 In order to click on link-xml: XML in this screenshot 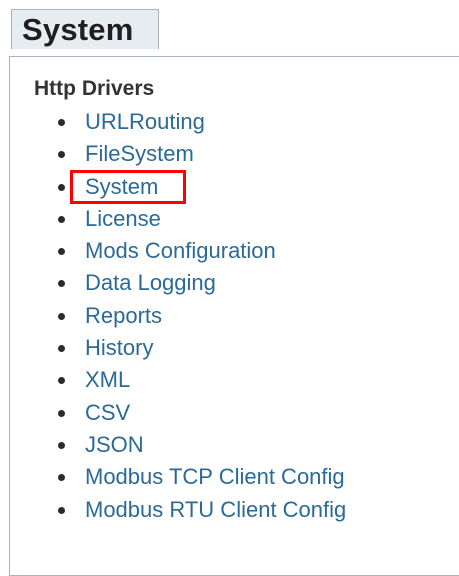, I will do `click(107, 379)`.